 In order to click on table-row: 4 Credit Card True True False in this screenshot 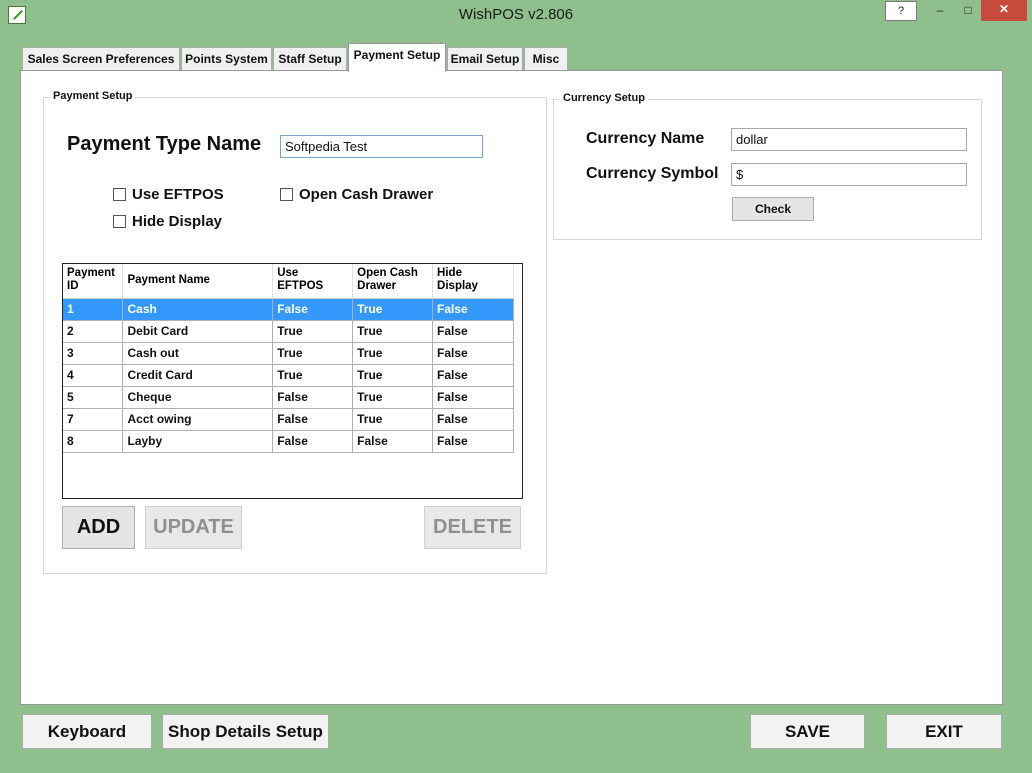, I will do `click(288, 375)`.